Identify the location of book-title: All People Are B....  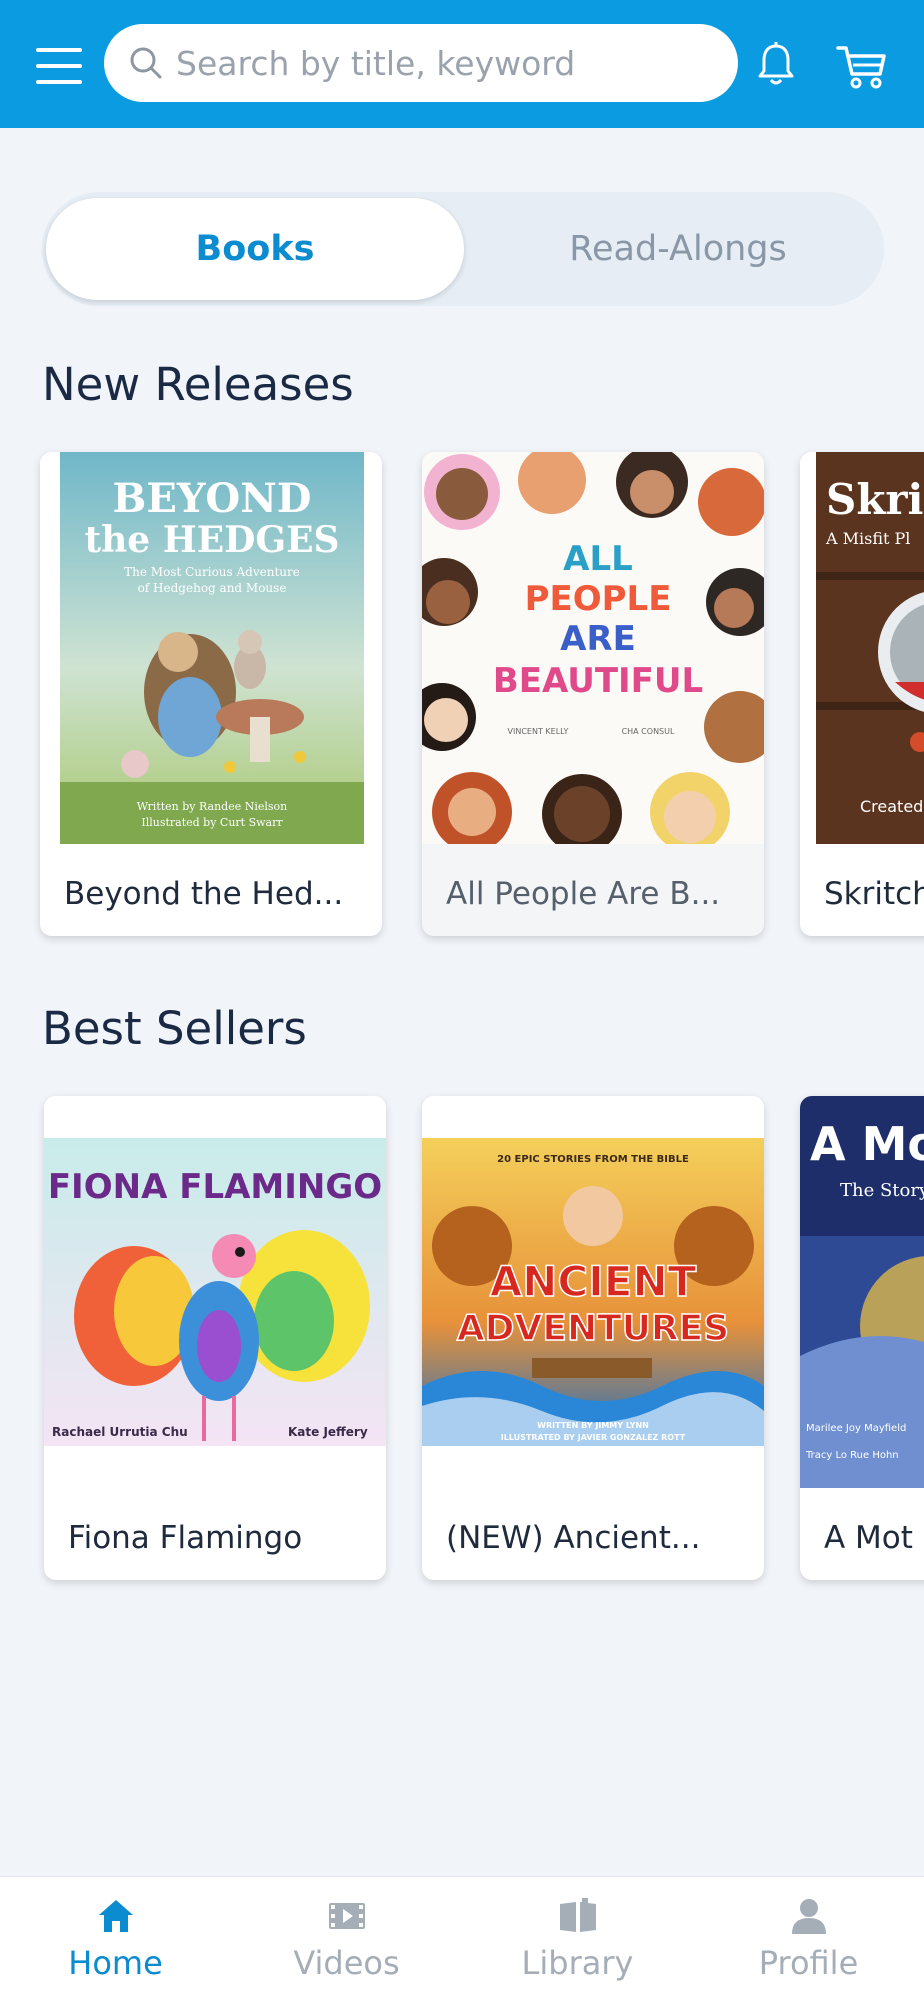
(583, 894).